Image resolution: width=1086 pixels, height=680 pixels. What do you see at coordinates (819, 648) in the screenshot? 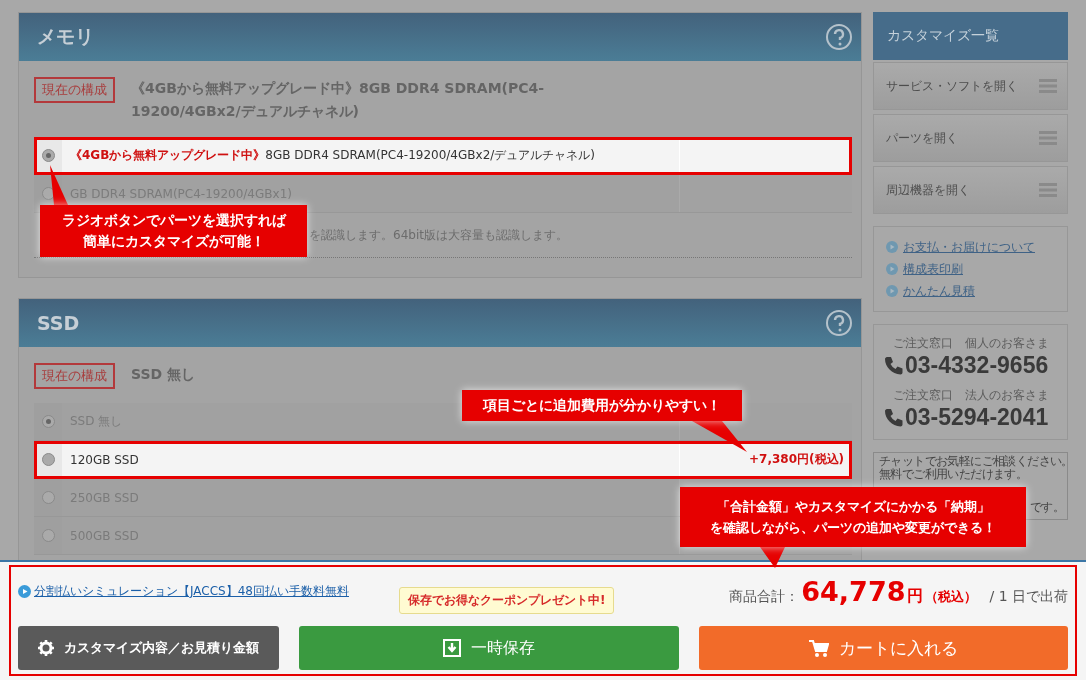
I see `cart-icon` at bounding box center [819, 648].